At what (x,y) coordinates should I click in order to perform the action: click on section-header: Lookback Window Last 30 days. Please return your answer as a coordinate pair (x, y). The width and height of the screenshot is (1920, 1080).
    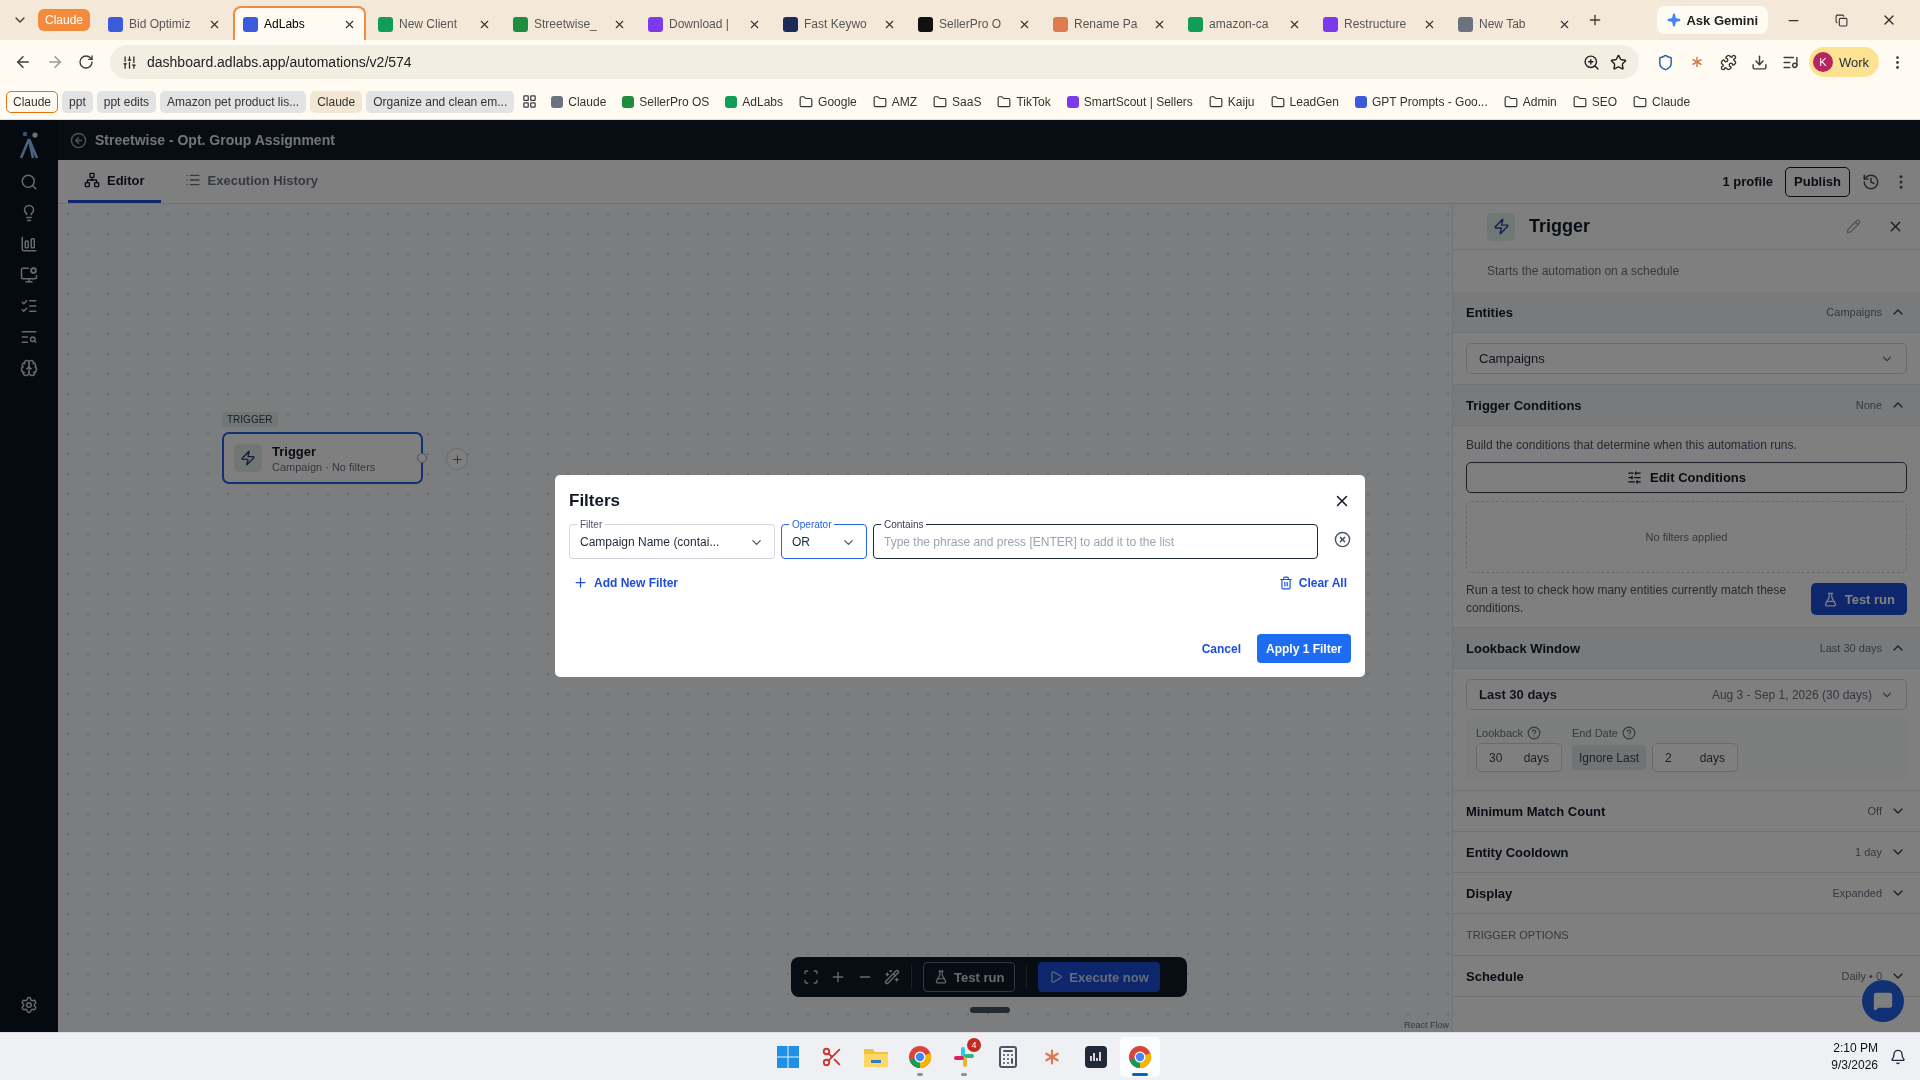
    Looking at the image, I should click on (1686, 648).